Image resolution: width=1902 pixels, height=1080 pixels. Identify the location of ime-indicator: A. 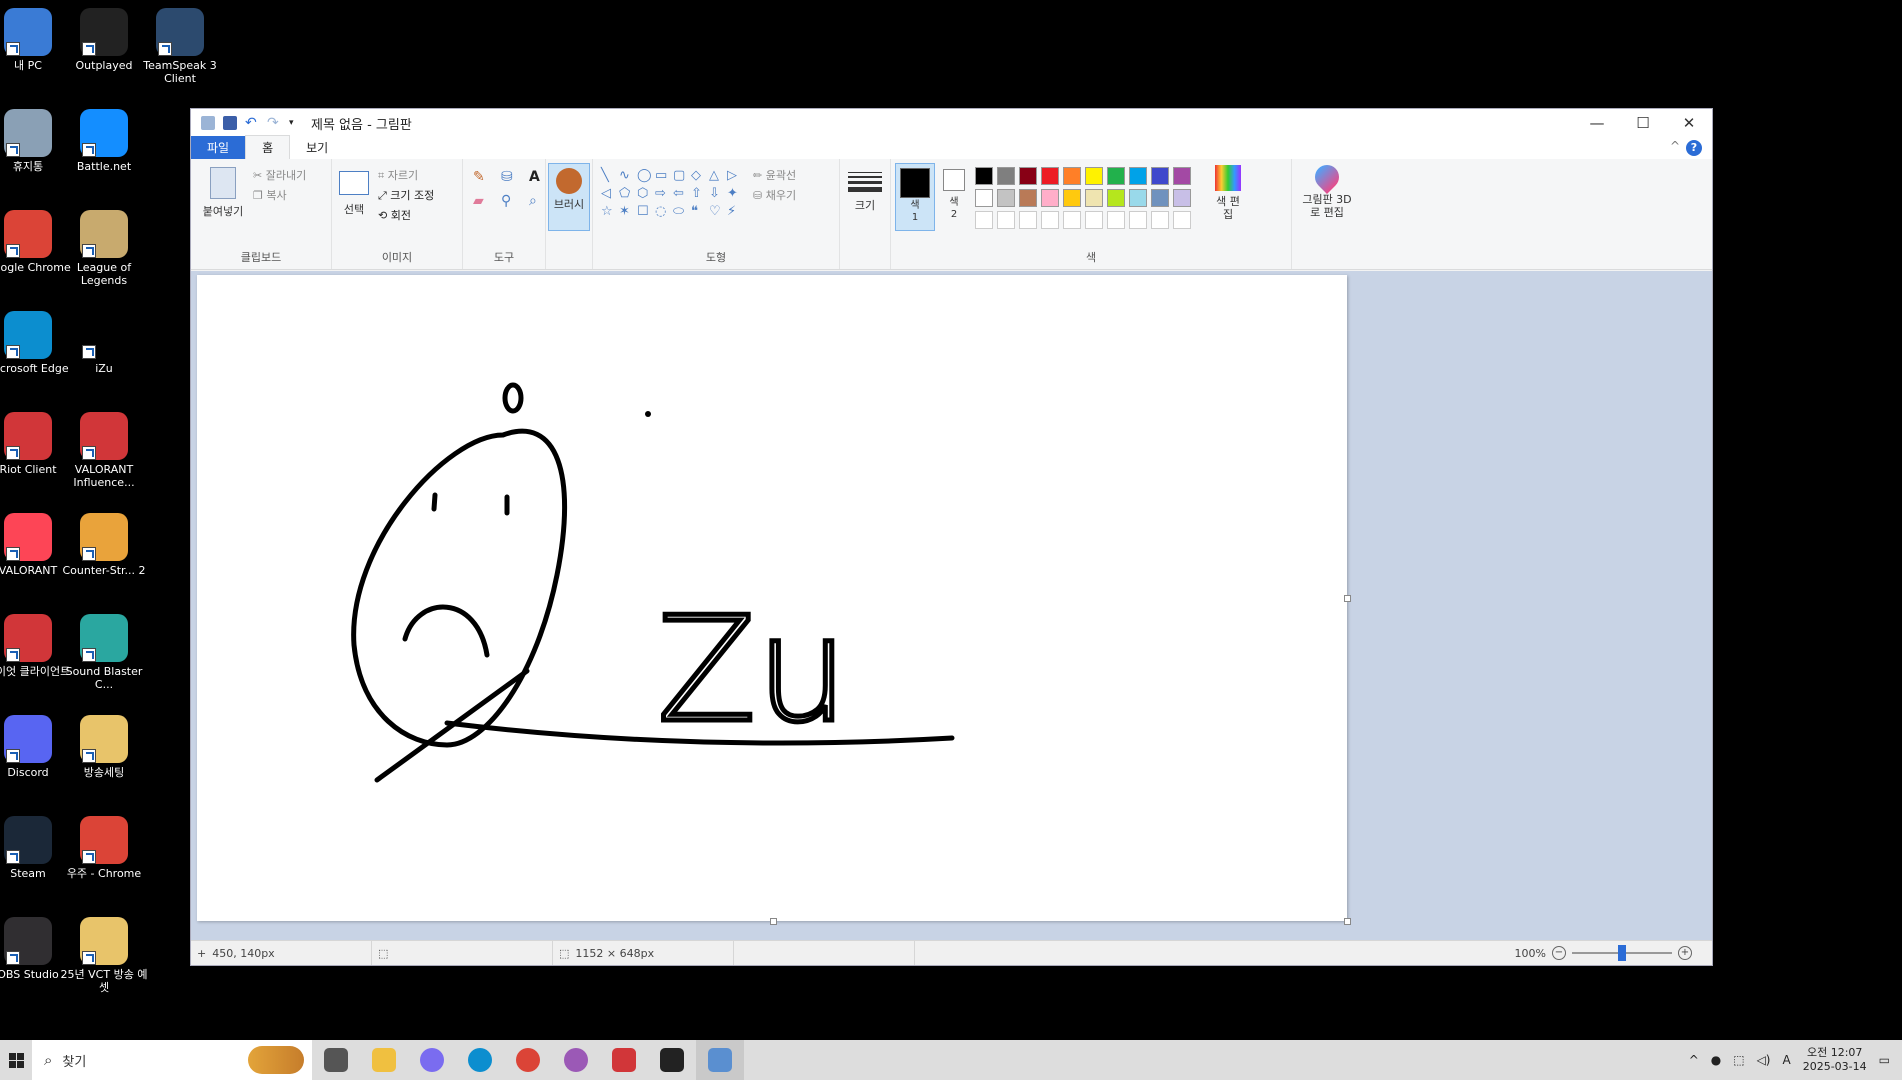
(1787, 1060).